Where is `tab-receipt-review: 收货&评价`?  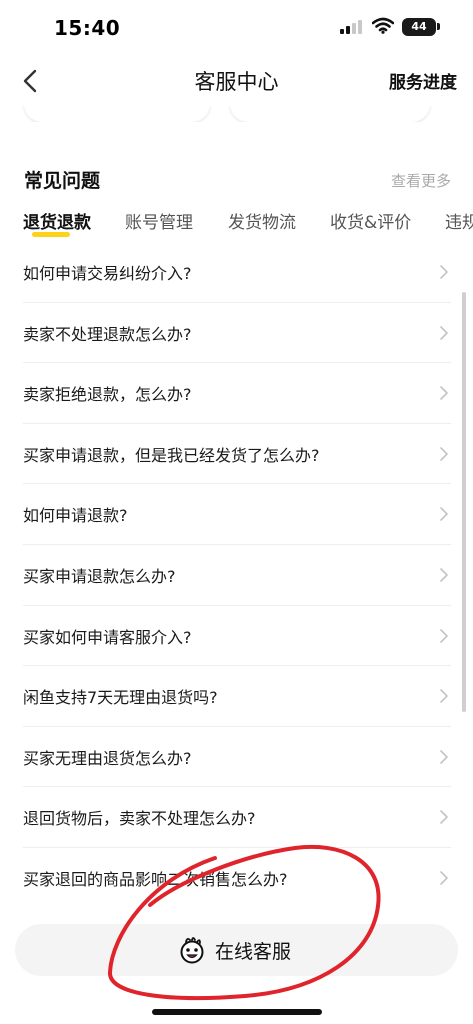 tab-receipt-review: 收货&评价 is located at coordinates (370, 220).